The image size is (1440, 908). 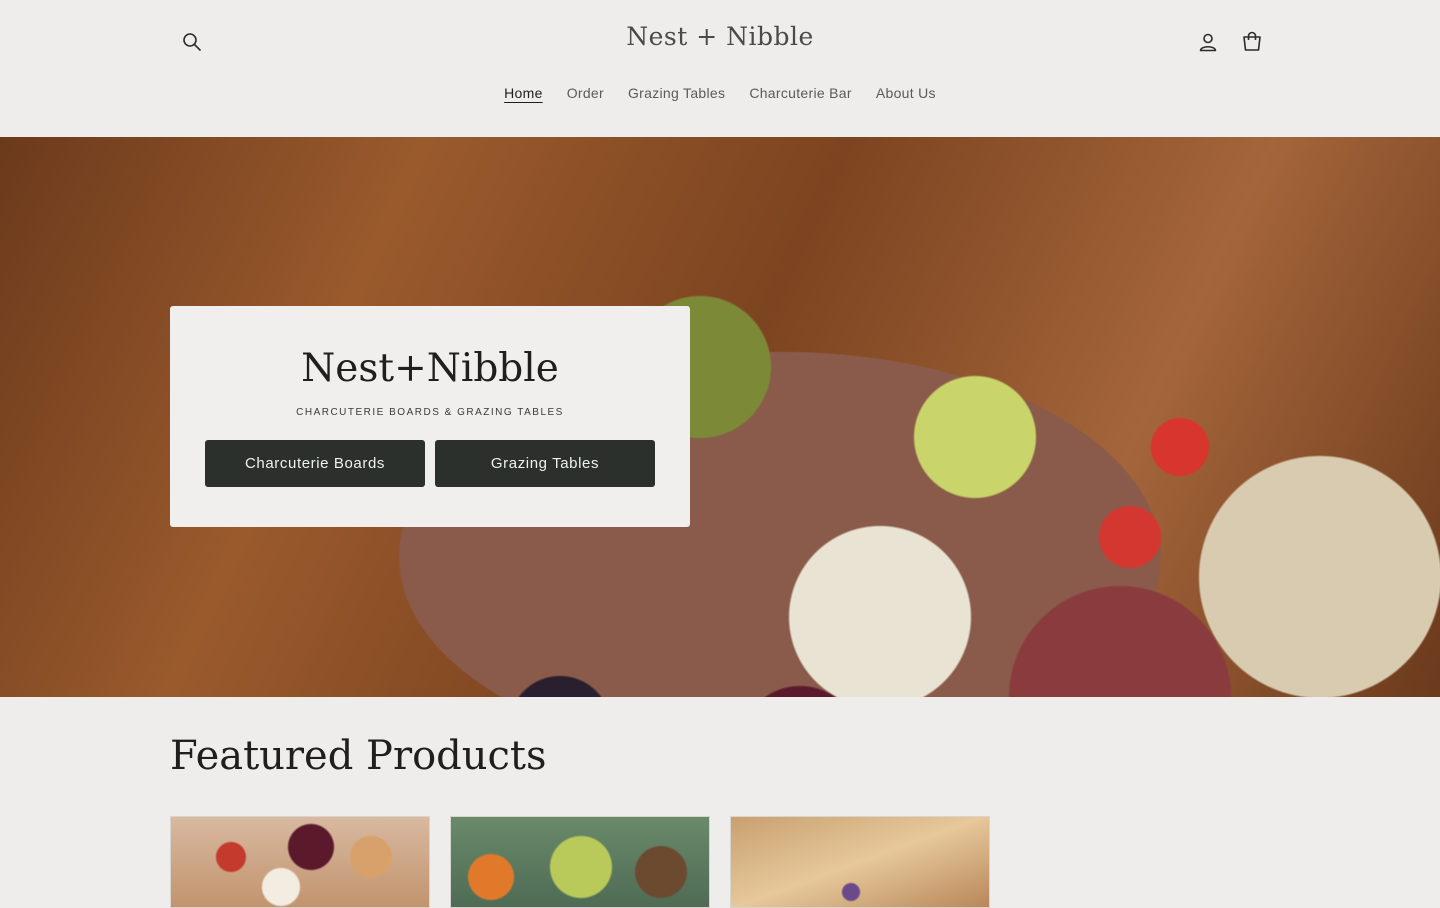 What do you see at coordinates (523, 93) in the screenshot?
I see `nav-home: Home` at bounding box center [523, 93].